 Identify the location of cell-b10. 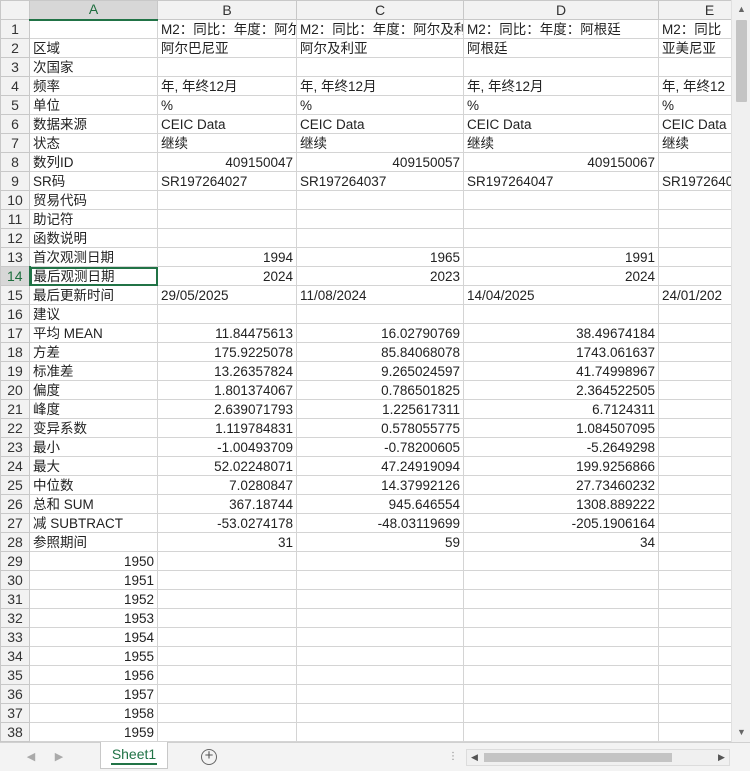
(227, 200).